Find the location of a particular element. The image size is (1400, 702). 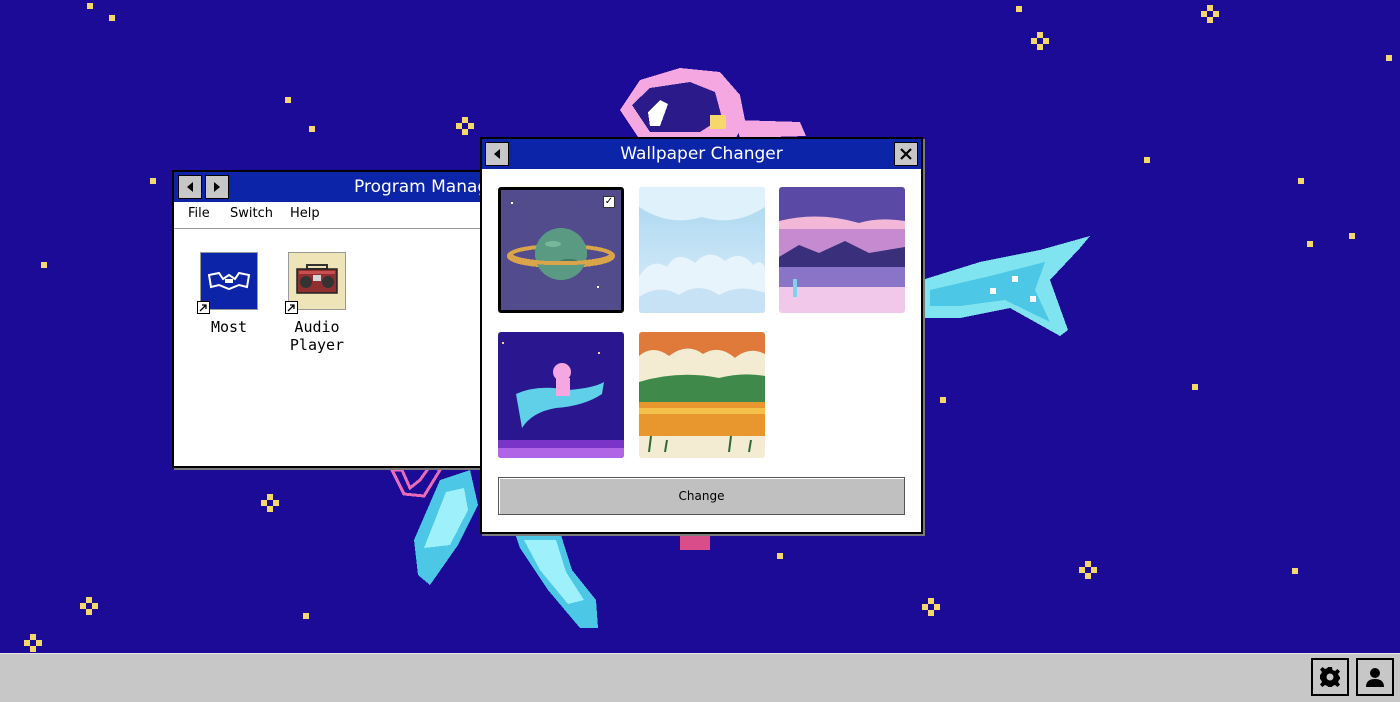

app-most: Most is located at coordinates (229, 294).